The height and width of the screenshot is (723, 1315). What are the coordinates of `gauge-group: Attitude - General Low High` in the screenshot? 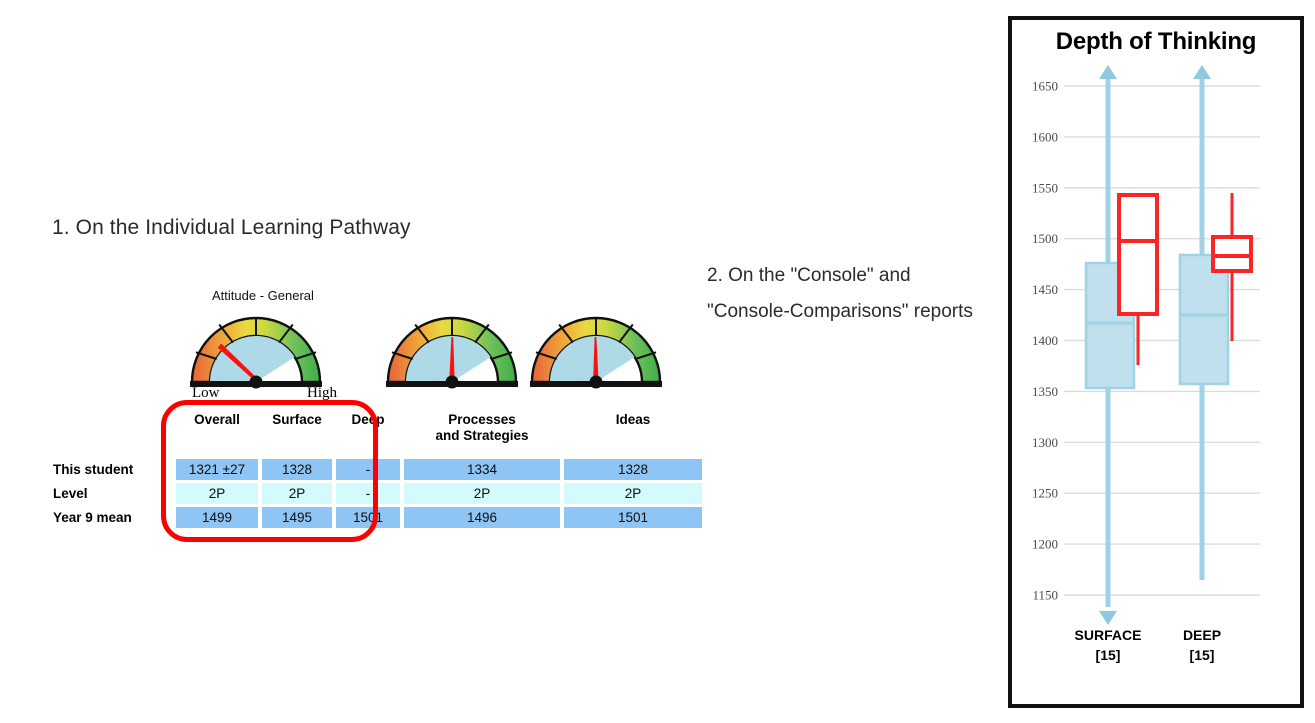 It's located at (430, 344).